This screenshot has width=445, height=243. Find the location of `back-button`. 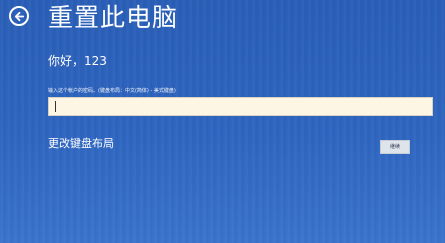

back-button is located at coordinates (19, 16).